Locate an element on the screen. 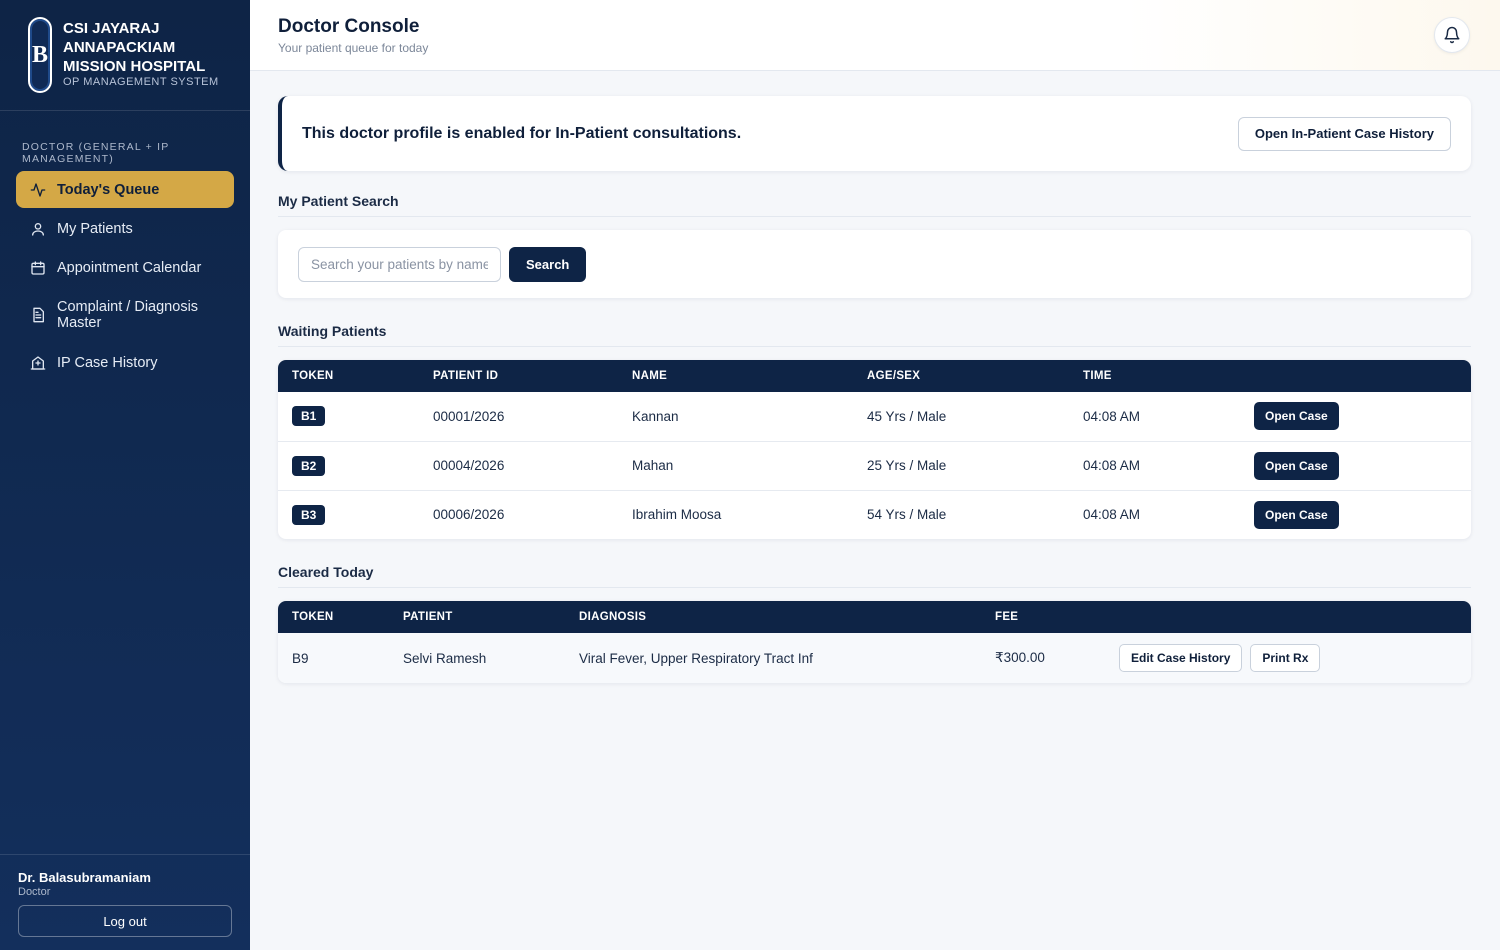  sidebar-item-appointment-calendar: Appointment Calendar is located at coordinates (125, 267).